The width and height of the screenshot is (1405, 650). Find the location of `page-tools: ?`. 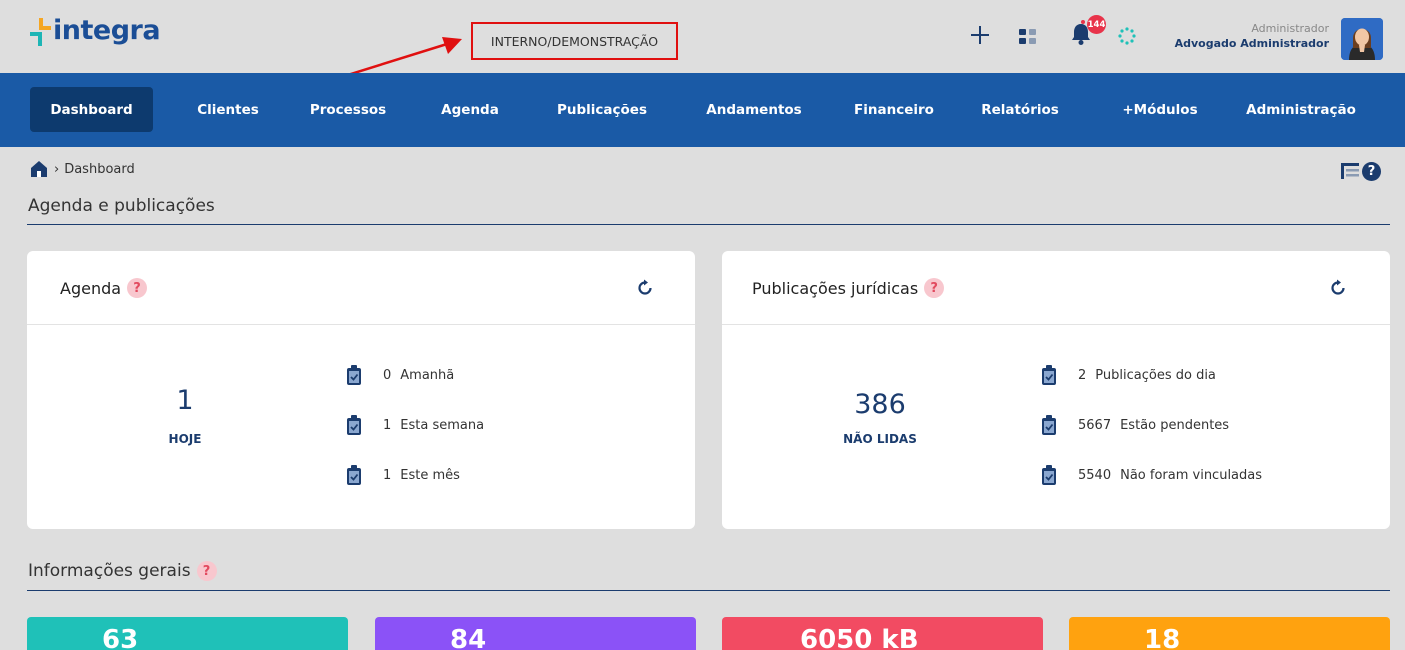

page-tools: ? is located at coordinates (1360, 171).